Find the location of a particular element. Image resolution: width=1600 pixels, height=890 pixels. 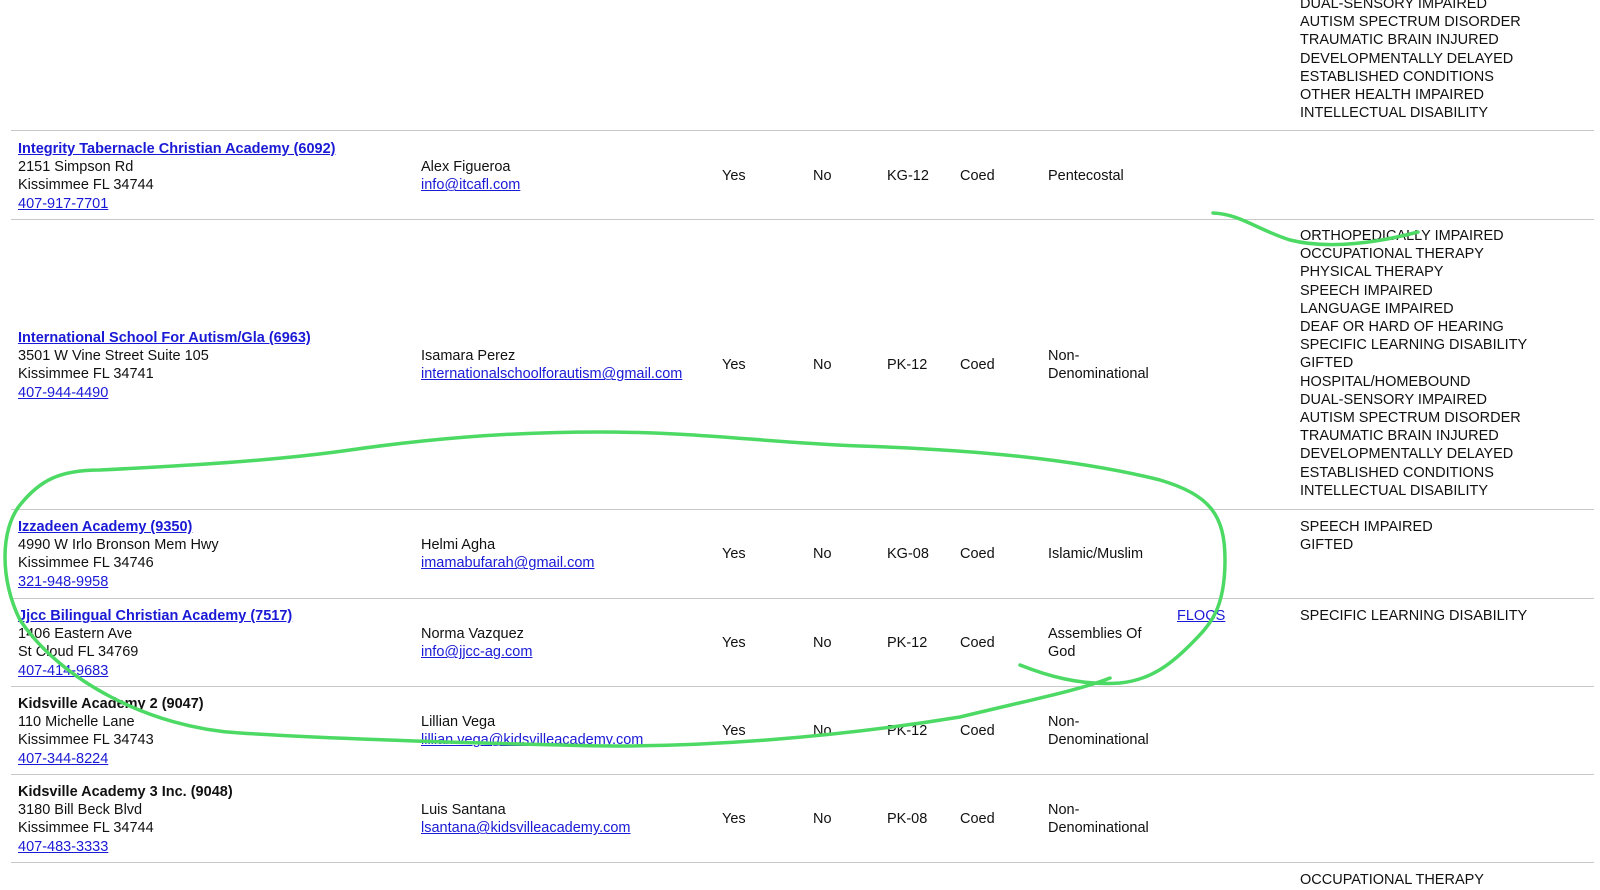

exceptionalities-list: SPECIFIC LEARNING DISABILITY is located at coordinates (1413, 616).